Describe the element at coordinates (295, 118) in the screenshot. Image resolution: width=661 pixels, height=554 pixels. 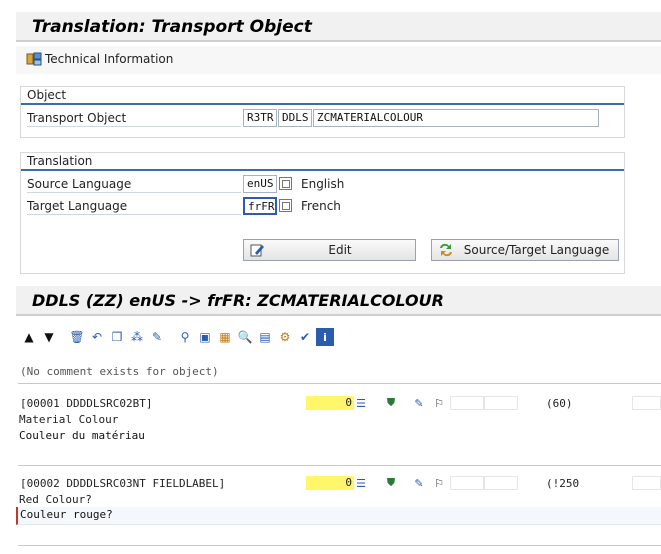
I see `object-type-field: DDLS` at that location.